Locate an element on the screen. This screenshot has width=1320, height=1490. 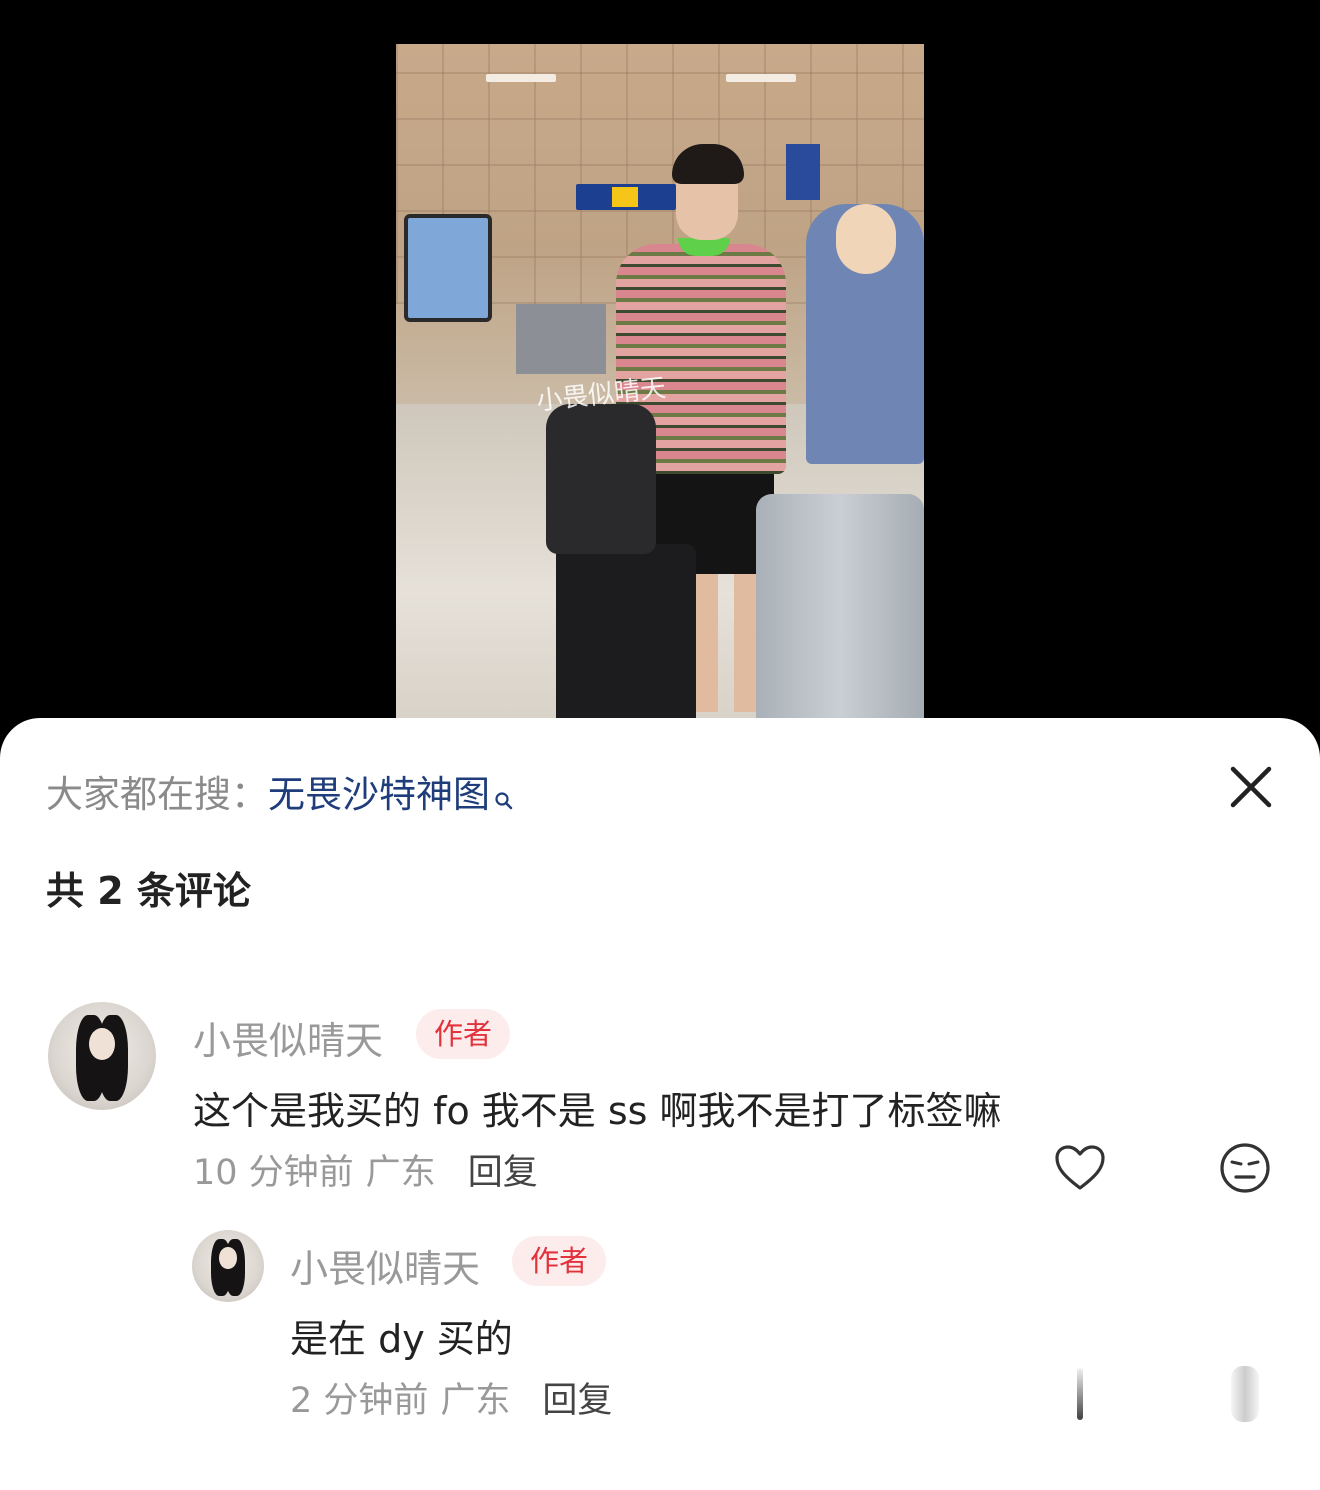
comment-count: 共 2 条评论 is located at coordinates (148, 891).